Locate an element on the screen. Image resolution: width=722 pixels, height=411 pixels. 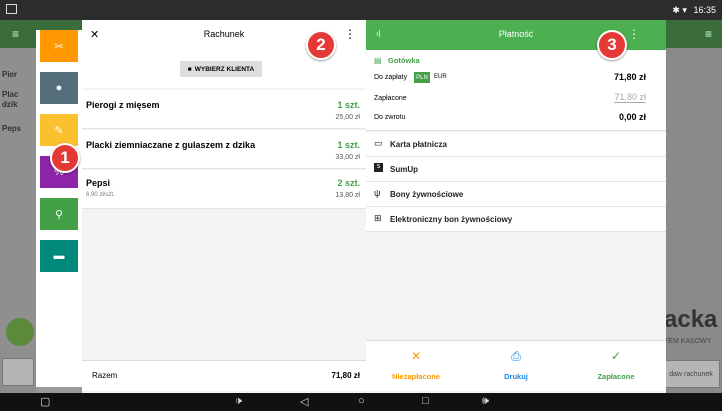
card-icon: ▭ is located at coordinates (378, 143).